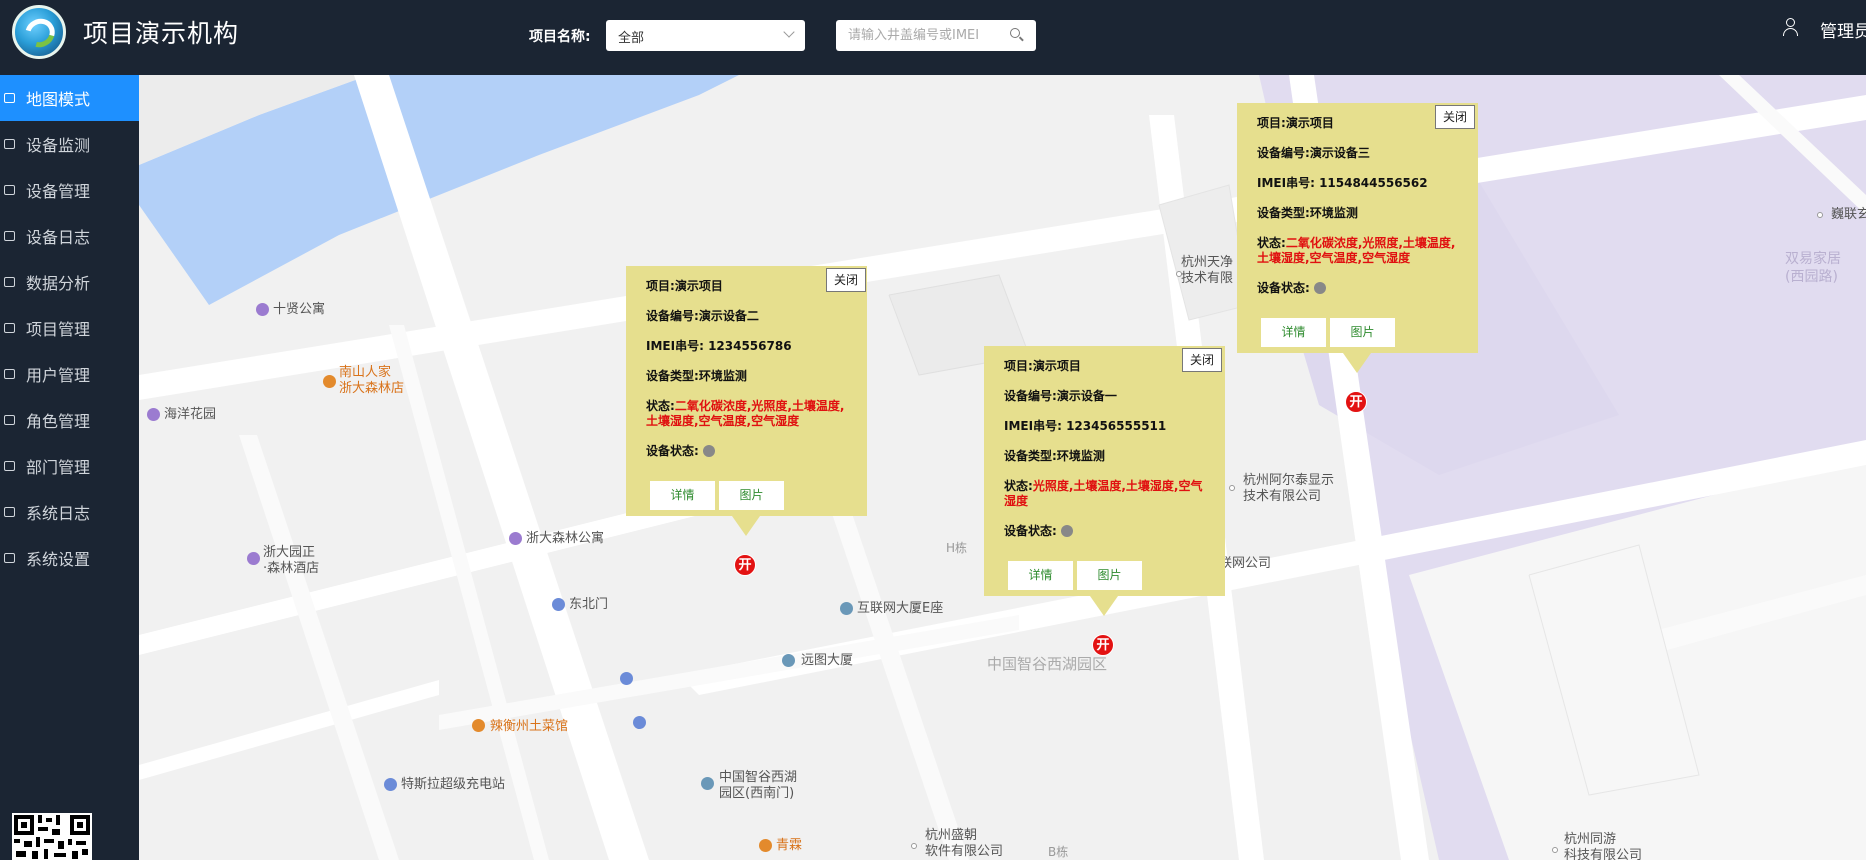 This screenshot has width=1866, height=860. I want to click on map-label: 联网公司, so click(1245, 563).